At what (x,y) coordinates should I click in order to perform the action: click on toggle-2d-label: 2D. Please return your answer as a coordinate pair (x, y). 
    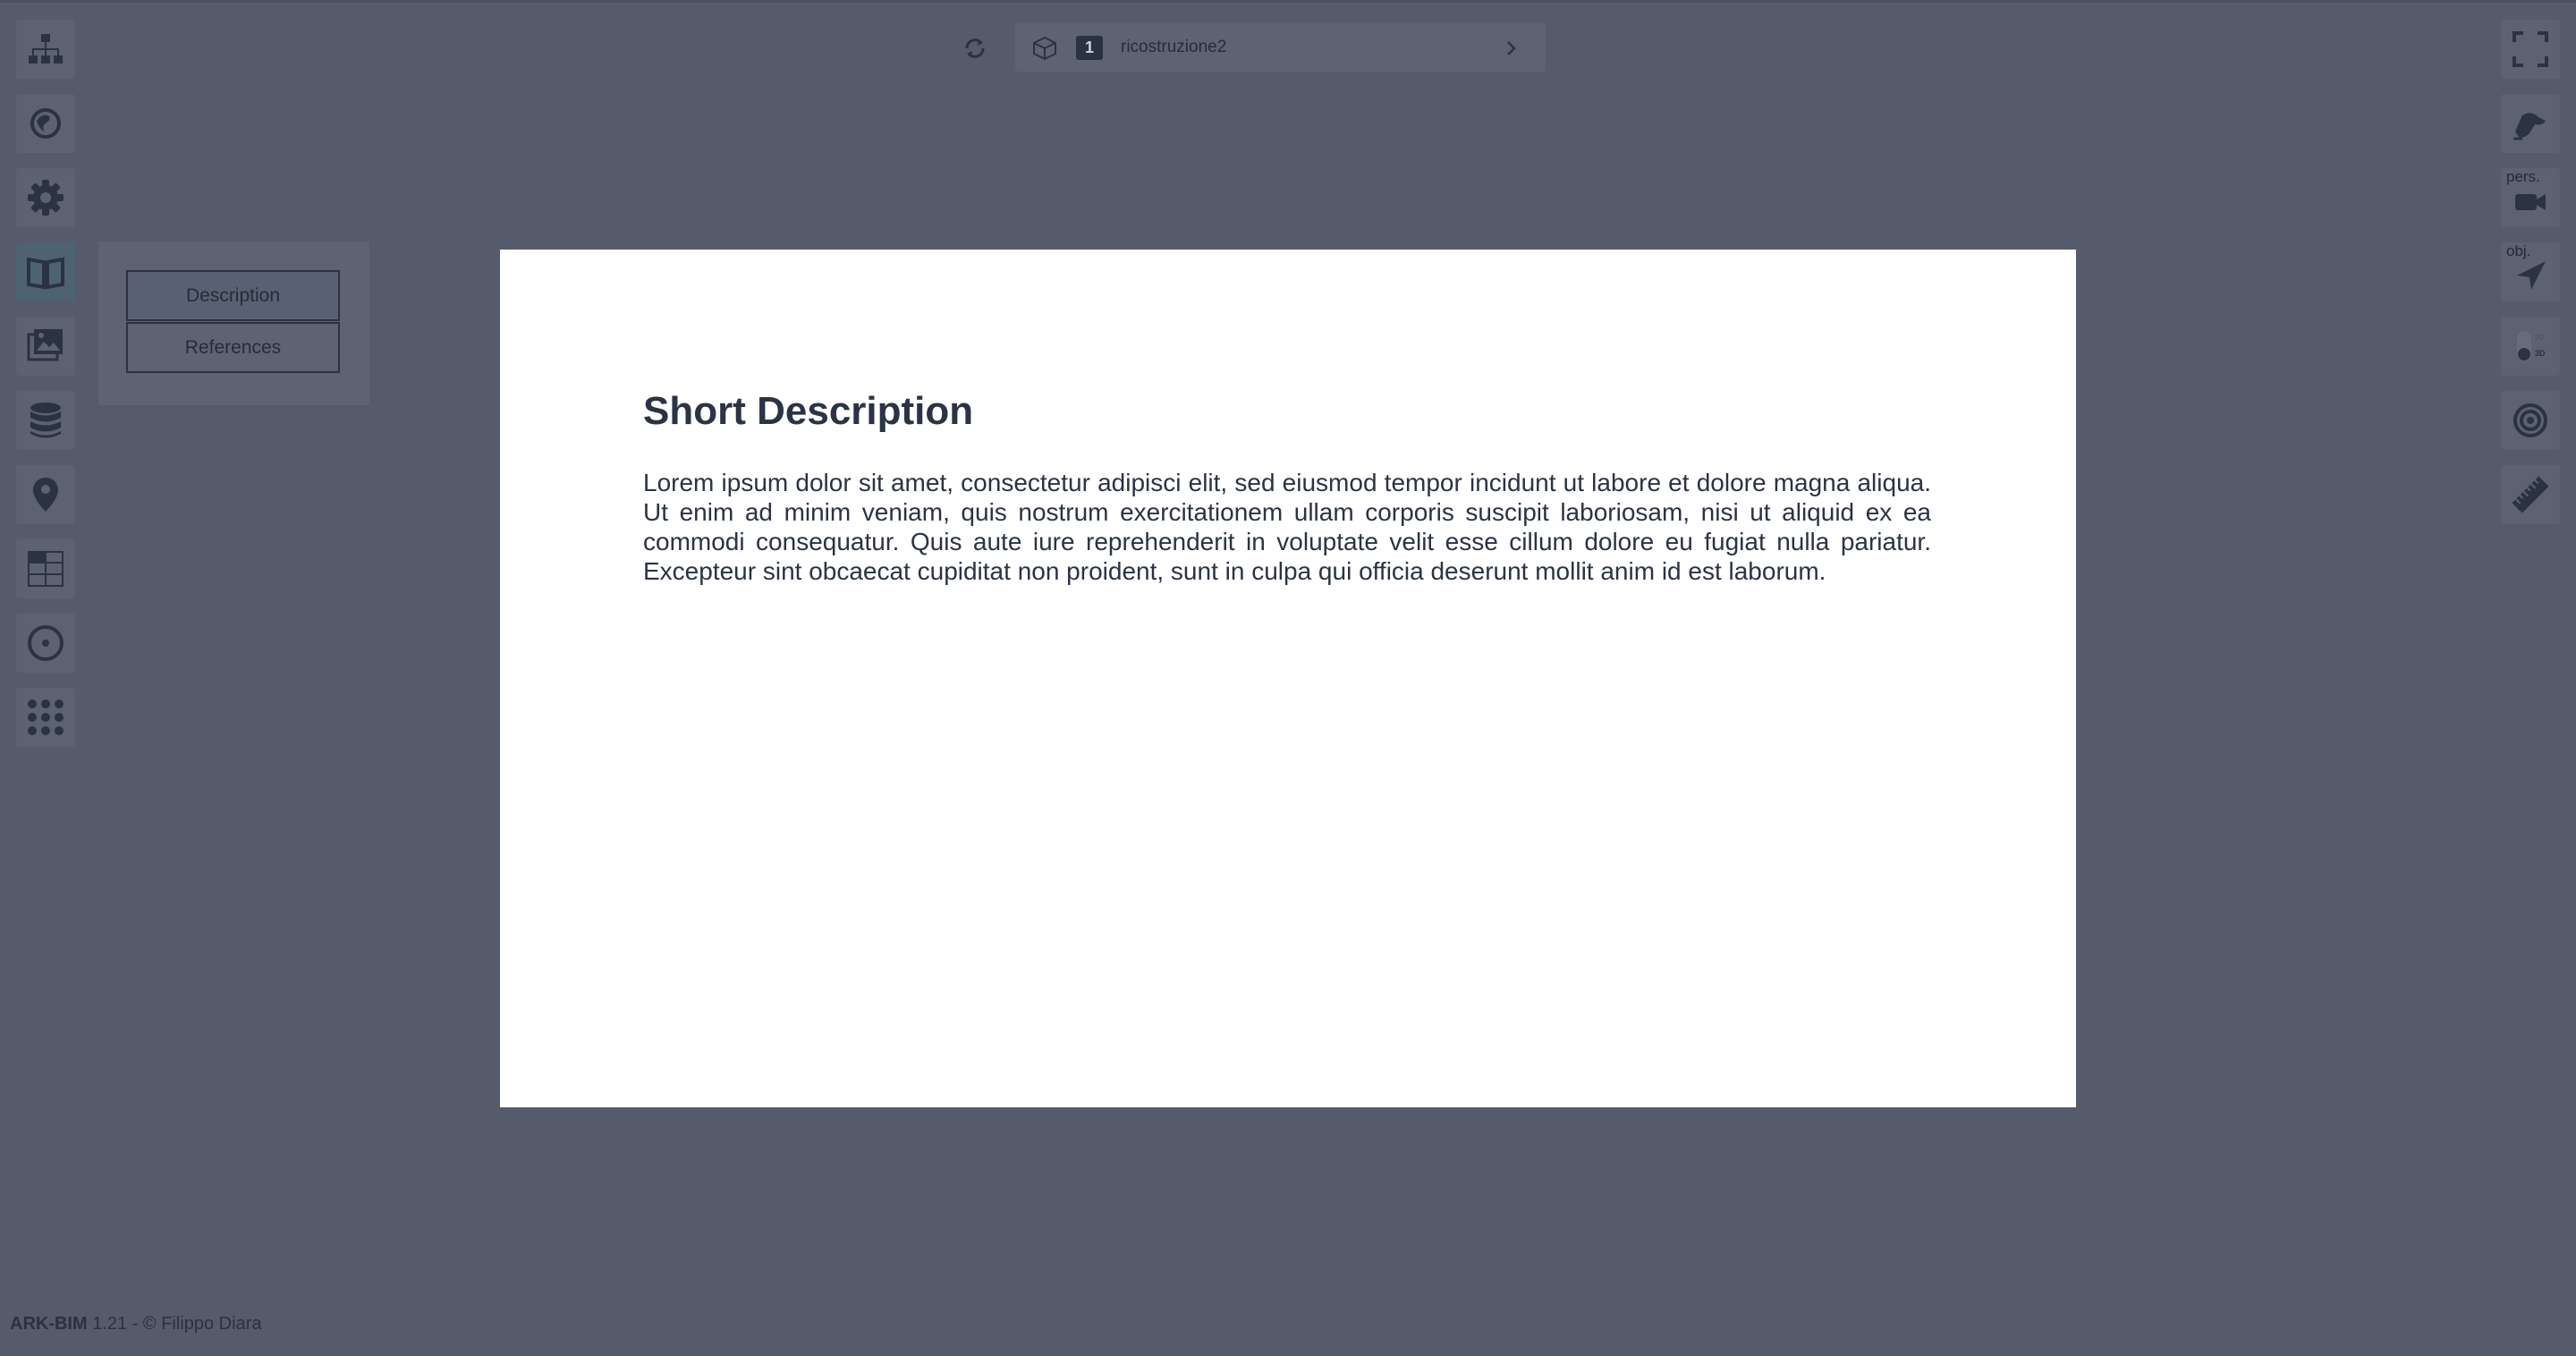
    Looking at the image, I should click on (2539, 338).